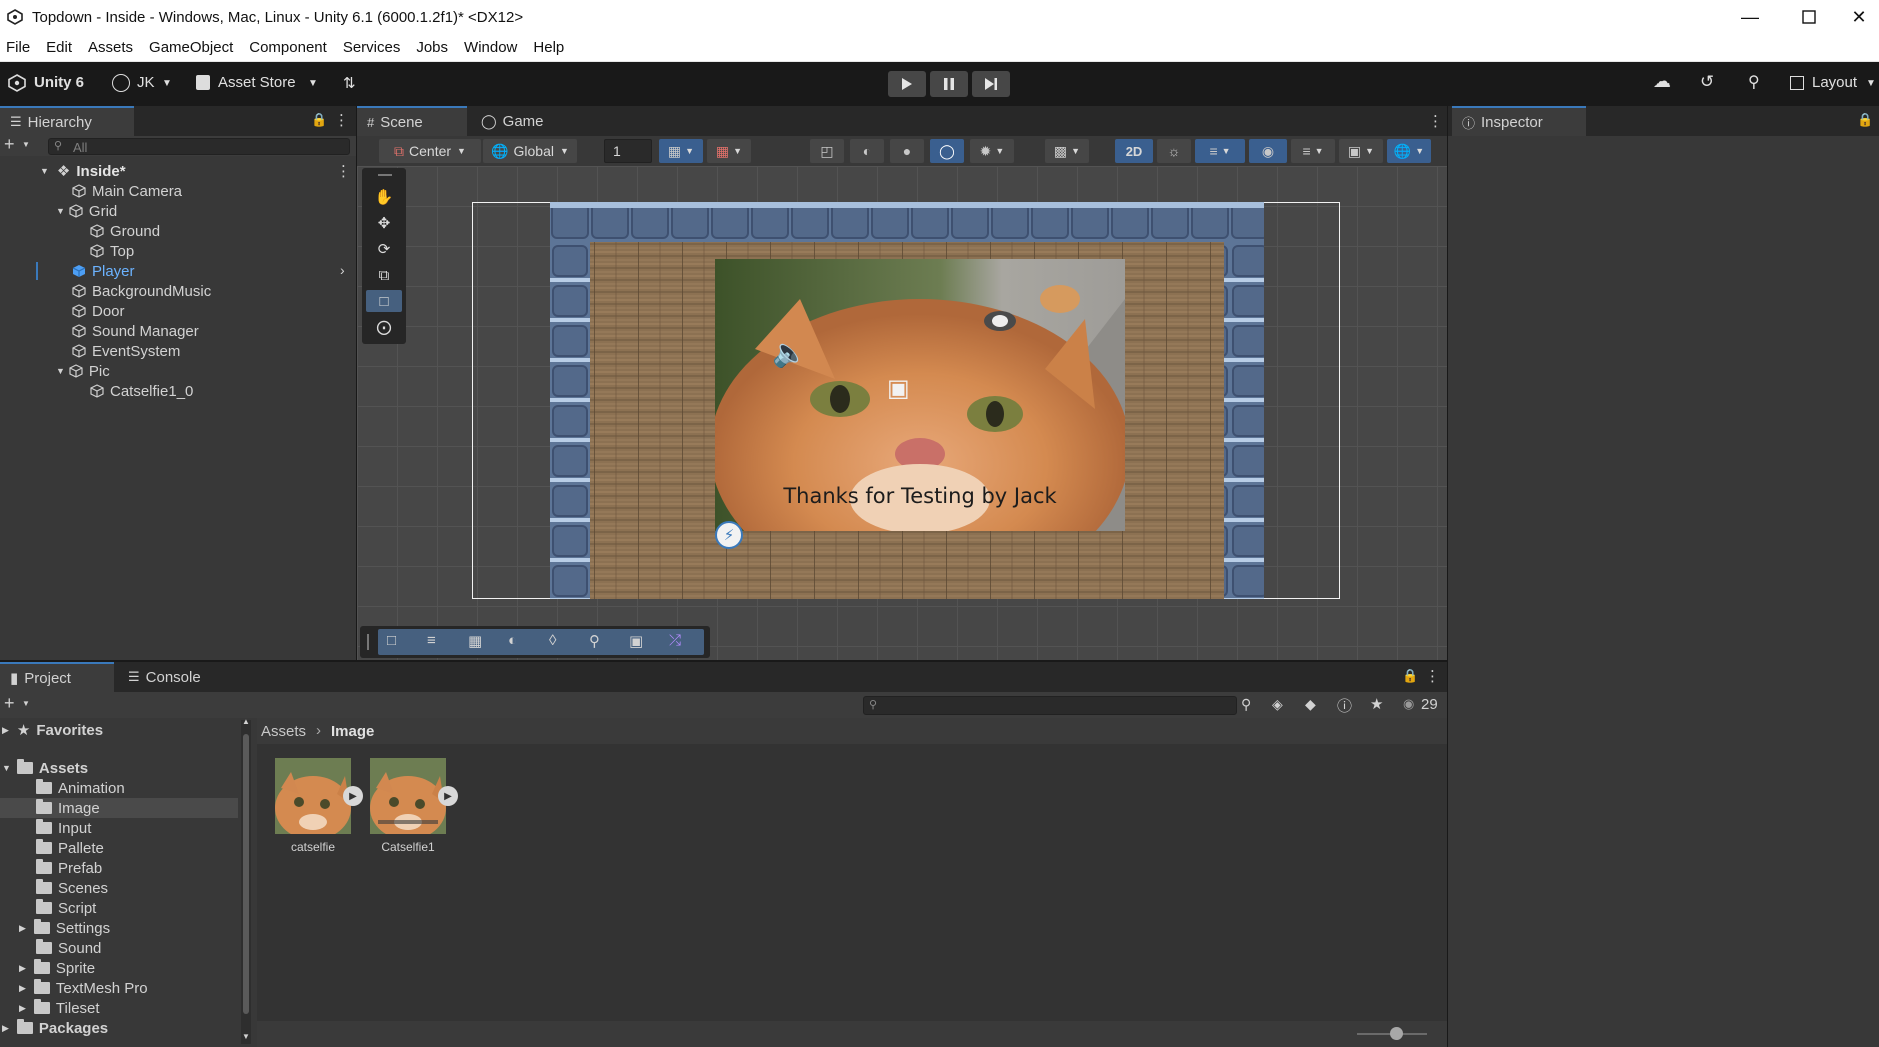 This screenshot has width=1879, height=1047. What do you see at coordinates (61, 47) in the screenshot?
I see `menu-edit: Edit` at bounding box center [61, 47].